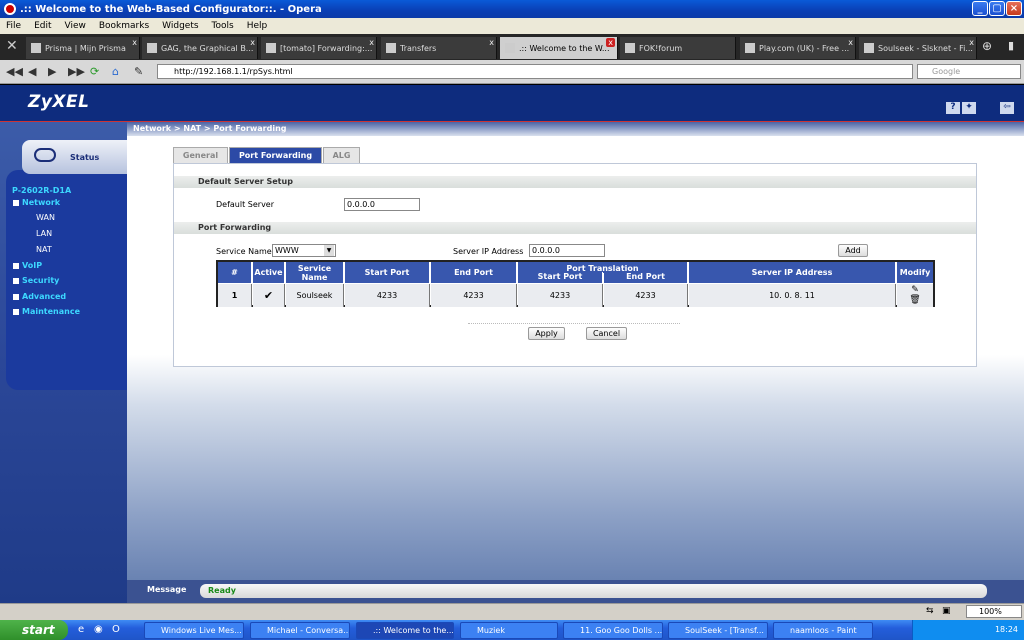 This screenshot has width=1024, height=640. Describe the element at coordinates (116, 629) in the screenshot. I see `quicklaunch-opera-icon: O` at that location.